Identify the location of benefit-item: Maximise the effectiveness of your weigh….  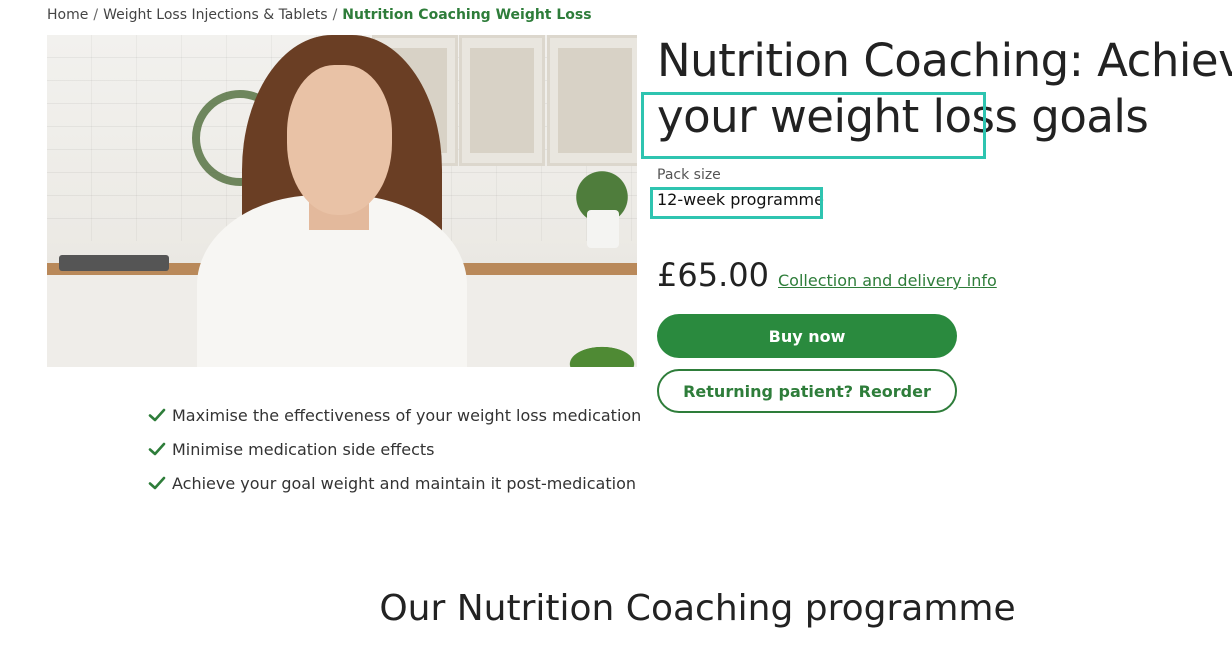
(394, 415).